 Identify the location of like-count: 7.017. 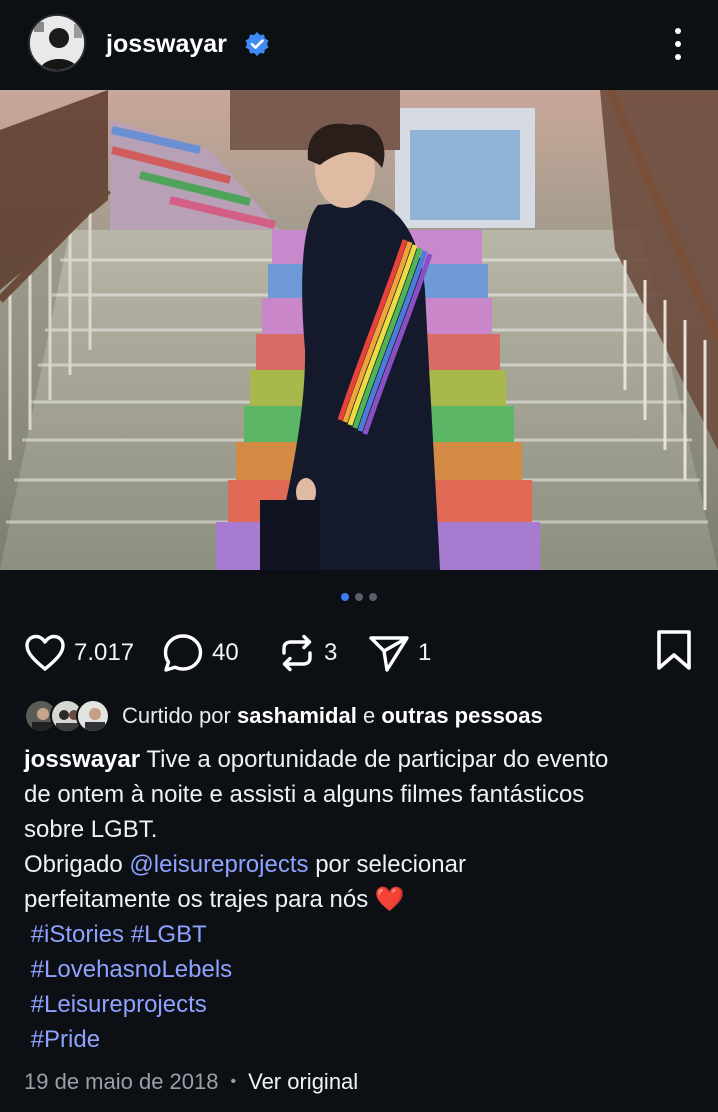
(104, 652).